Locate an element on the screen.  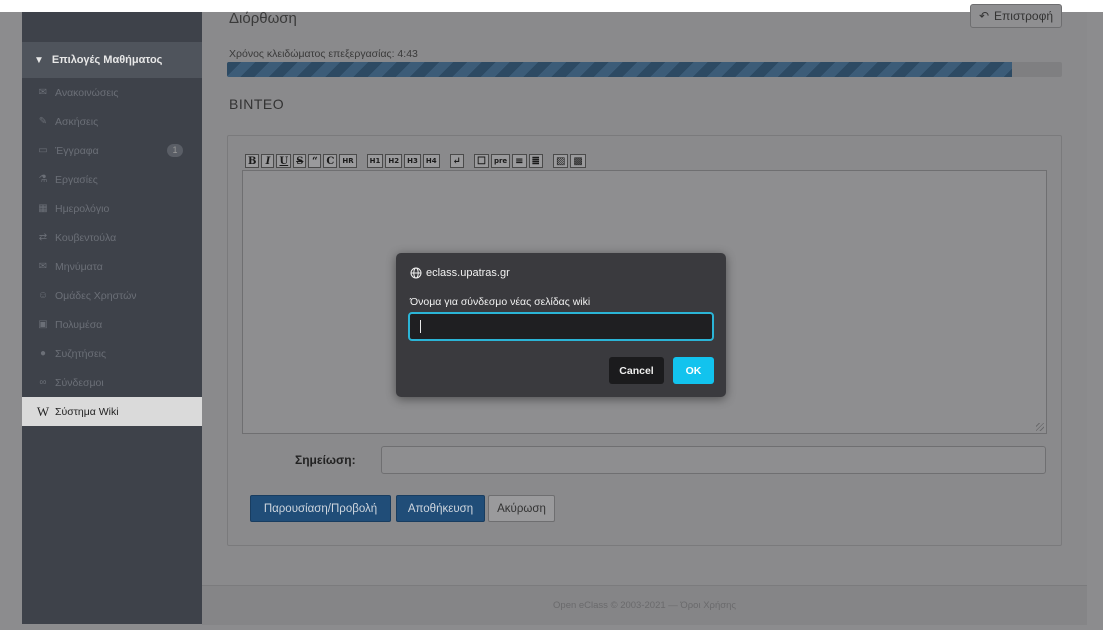
sidebar-item-label: Μηνύματα is located at coordinates (79, 266).